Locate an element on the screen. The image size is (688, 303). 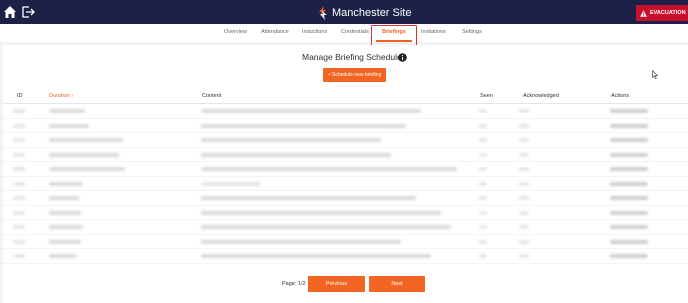
evacuation-label: EVACUATION is located at coordinates (668, 13).